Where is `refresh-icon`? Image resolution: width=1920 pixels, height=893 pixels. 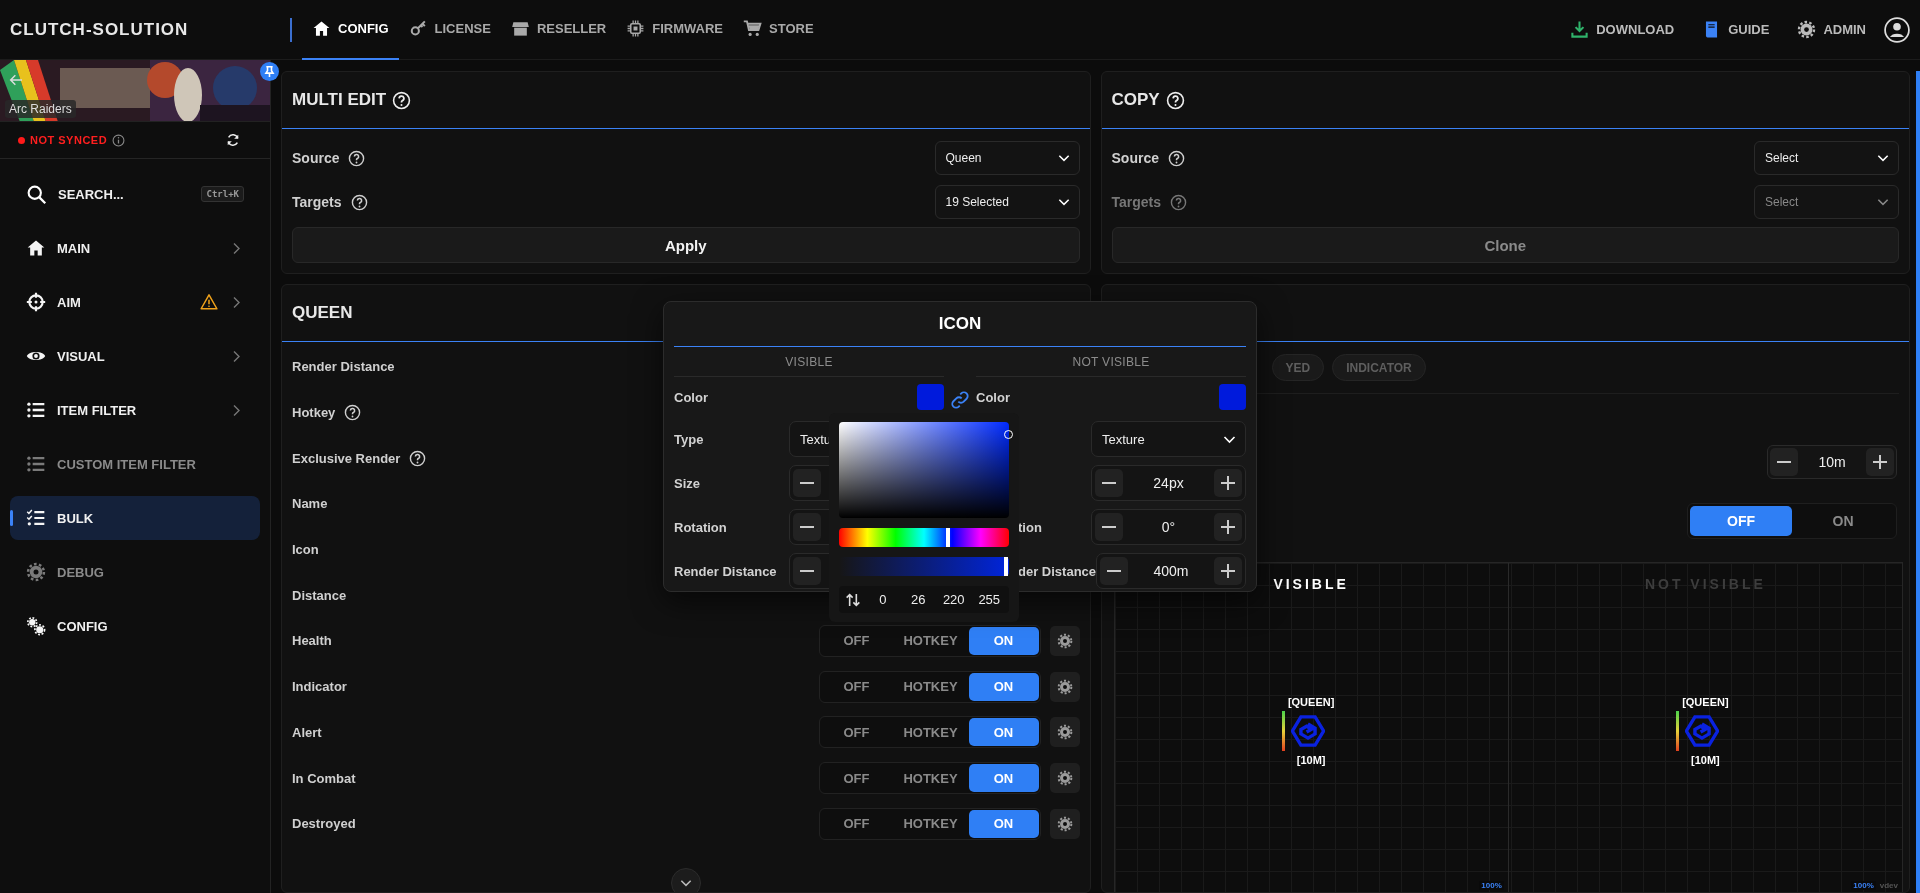 refresh-icon is located at coordinates (233, 140).